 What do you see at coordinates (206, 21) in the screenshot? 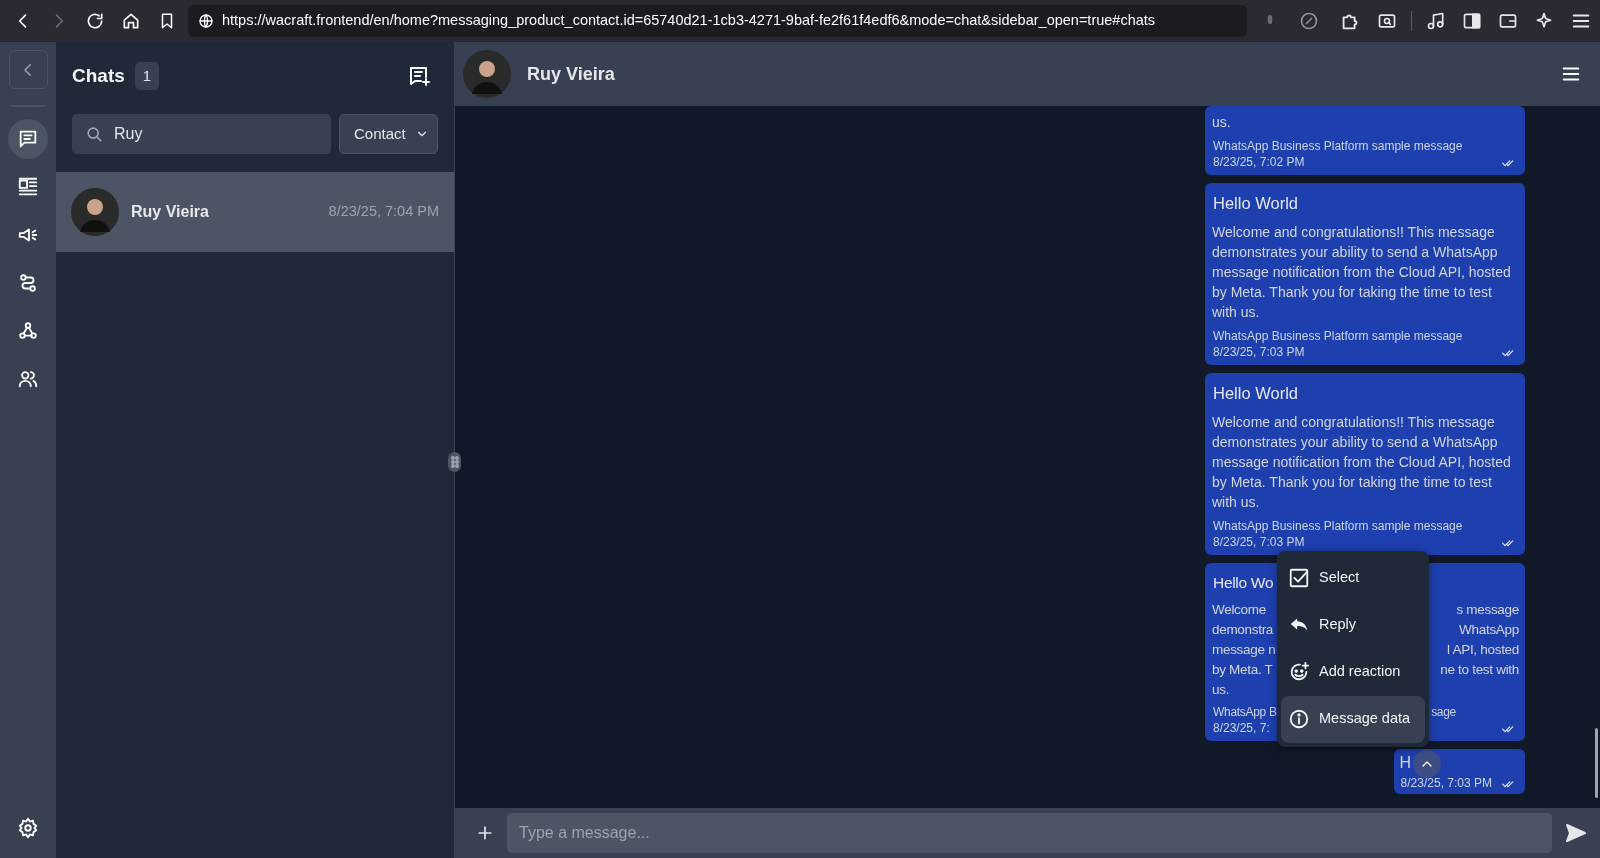
I see `globe-icon` at bounding box center [206, 21].